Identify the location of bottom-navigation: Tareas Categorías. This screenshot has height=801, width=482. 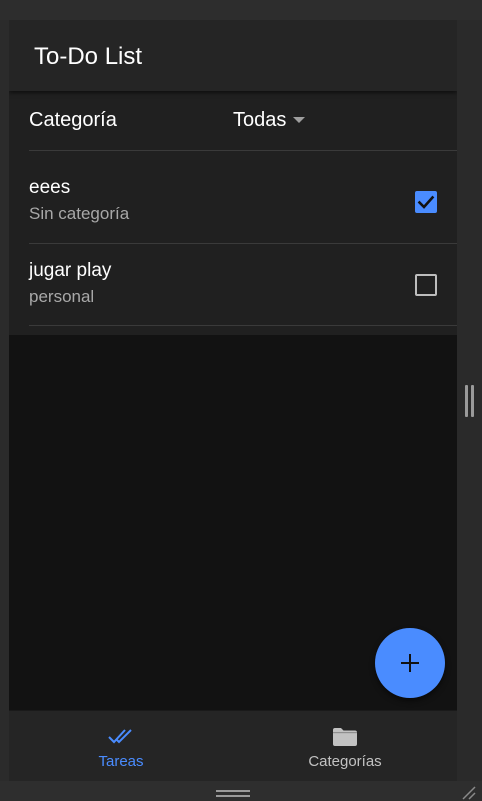
(233, 745).